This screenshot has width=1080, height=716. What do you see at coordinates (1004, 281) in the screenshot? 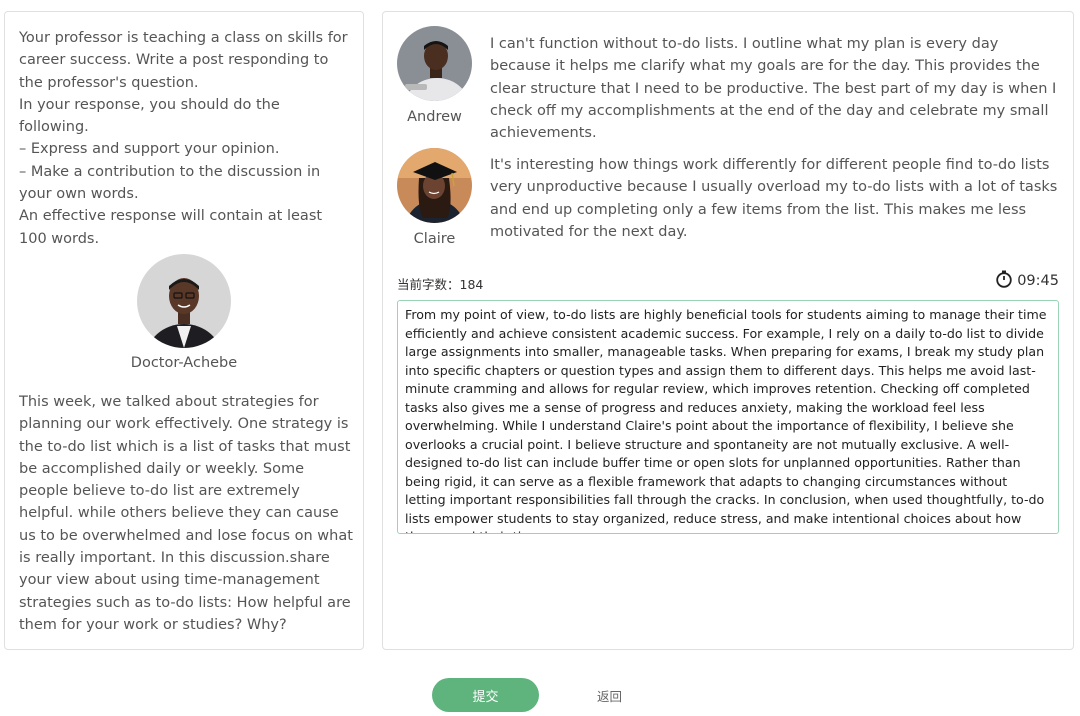
I see `stopwatch-icon` at bounding box center [1004, 281].